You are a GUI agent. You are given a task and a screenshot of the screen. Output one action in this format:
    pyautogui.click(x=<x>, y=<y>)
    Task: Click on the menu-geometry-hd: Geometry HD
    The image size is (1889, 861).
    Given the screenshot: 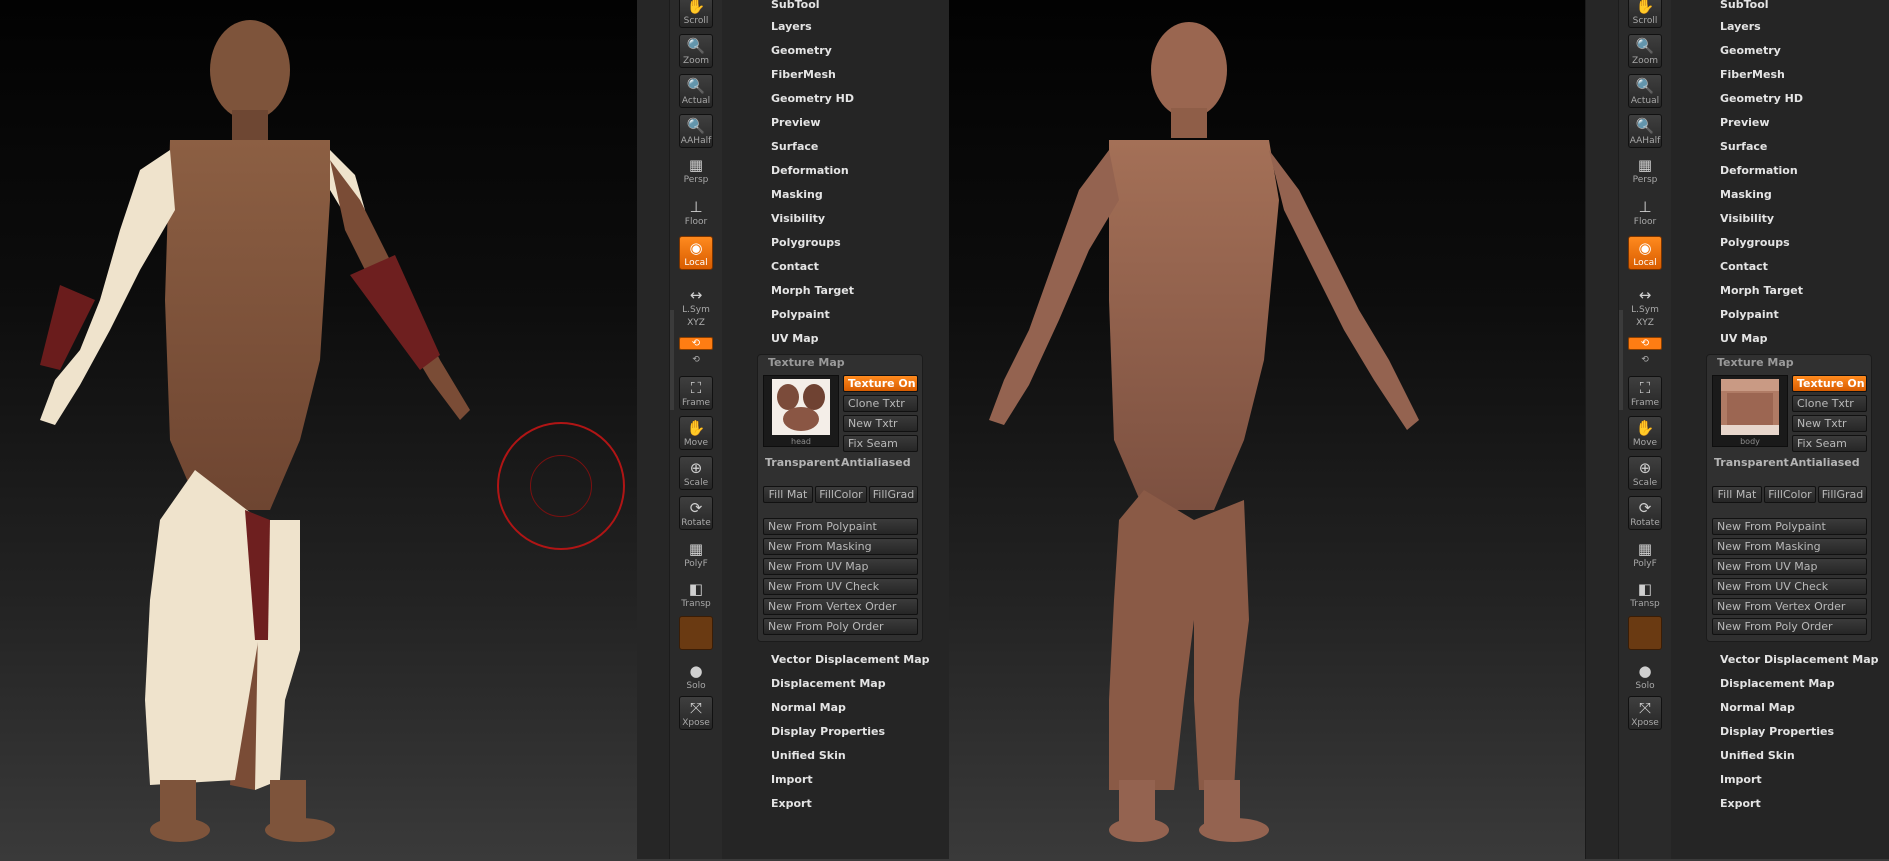 What is the action you would take?
    pyautogui.click(x=812, y=98)
    